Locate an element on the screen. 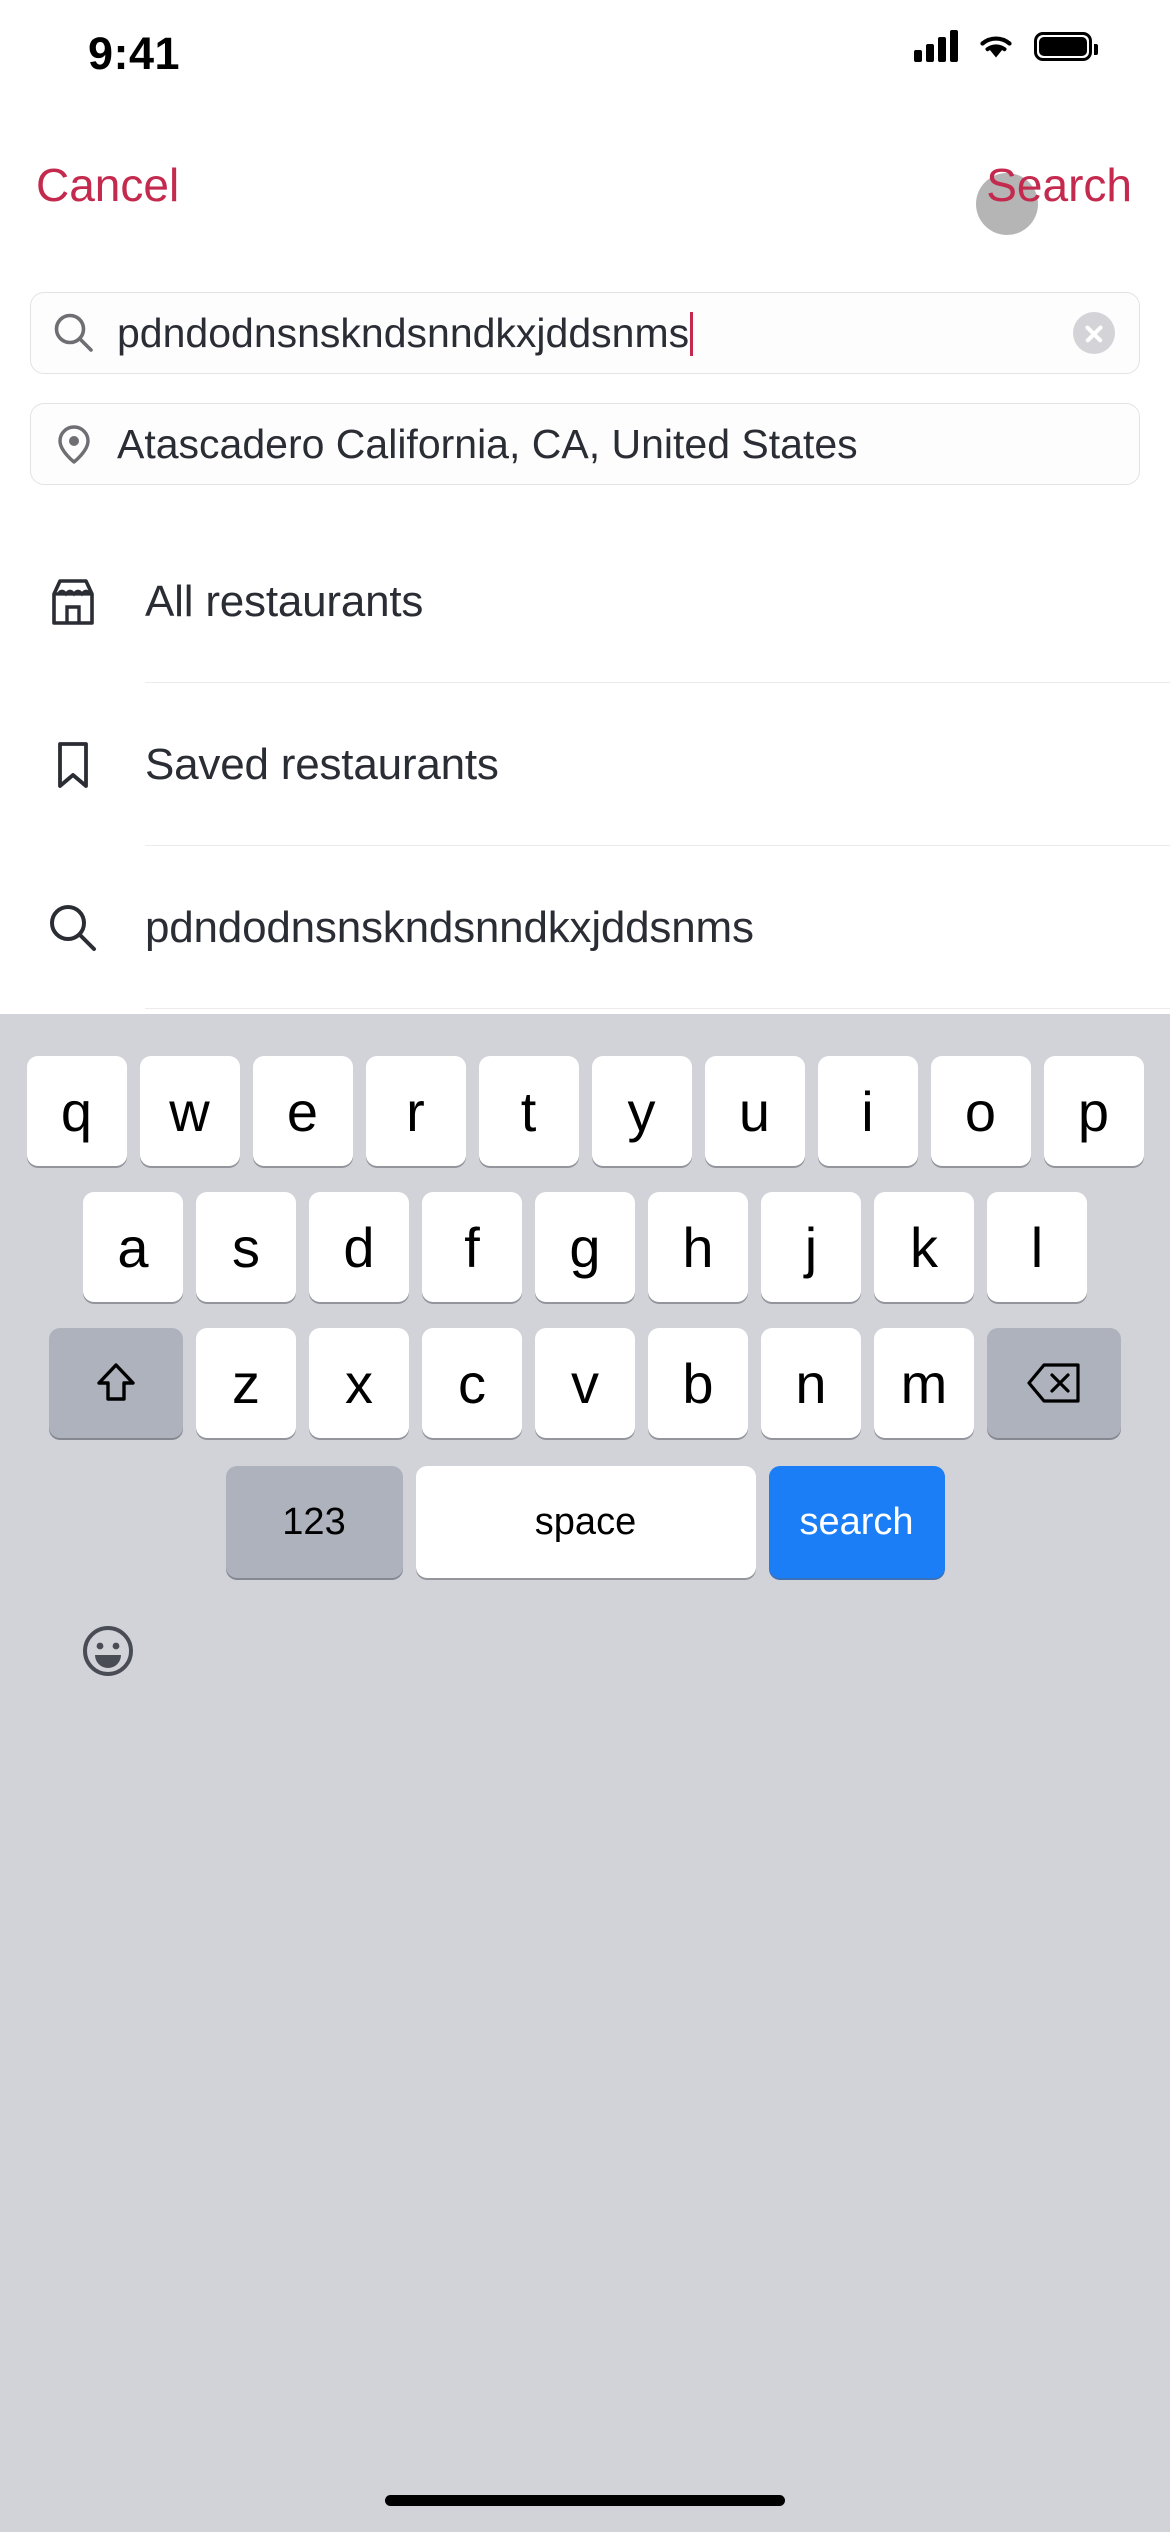 This screenshot has height=2532, width=1170. key-z: z is located at coordinates (246, 1383).